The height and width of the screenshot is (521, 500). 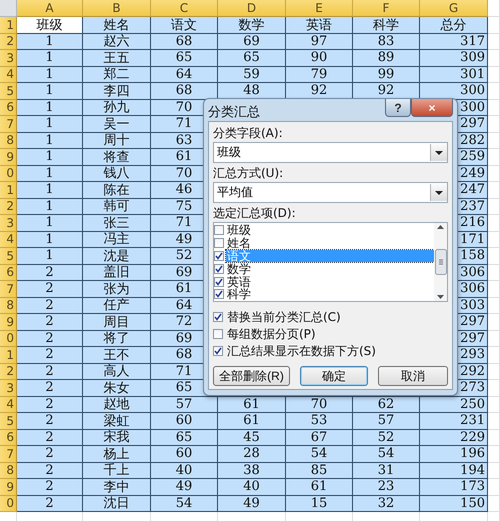 I want to click on scroll-up-icon, so click(x=440, y=227).